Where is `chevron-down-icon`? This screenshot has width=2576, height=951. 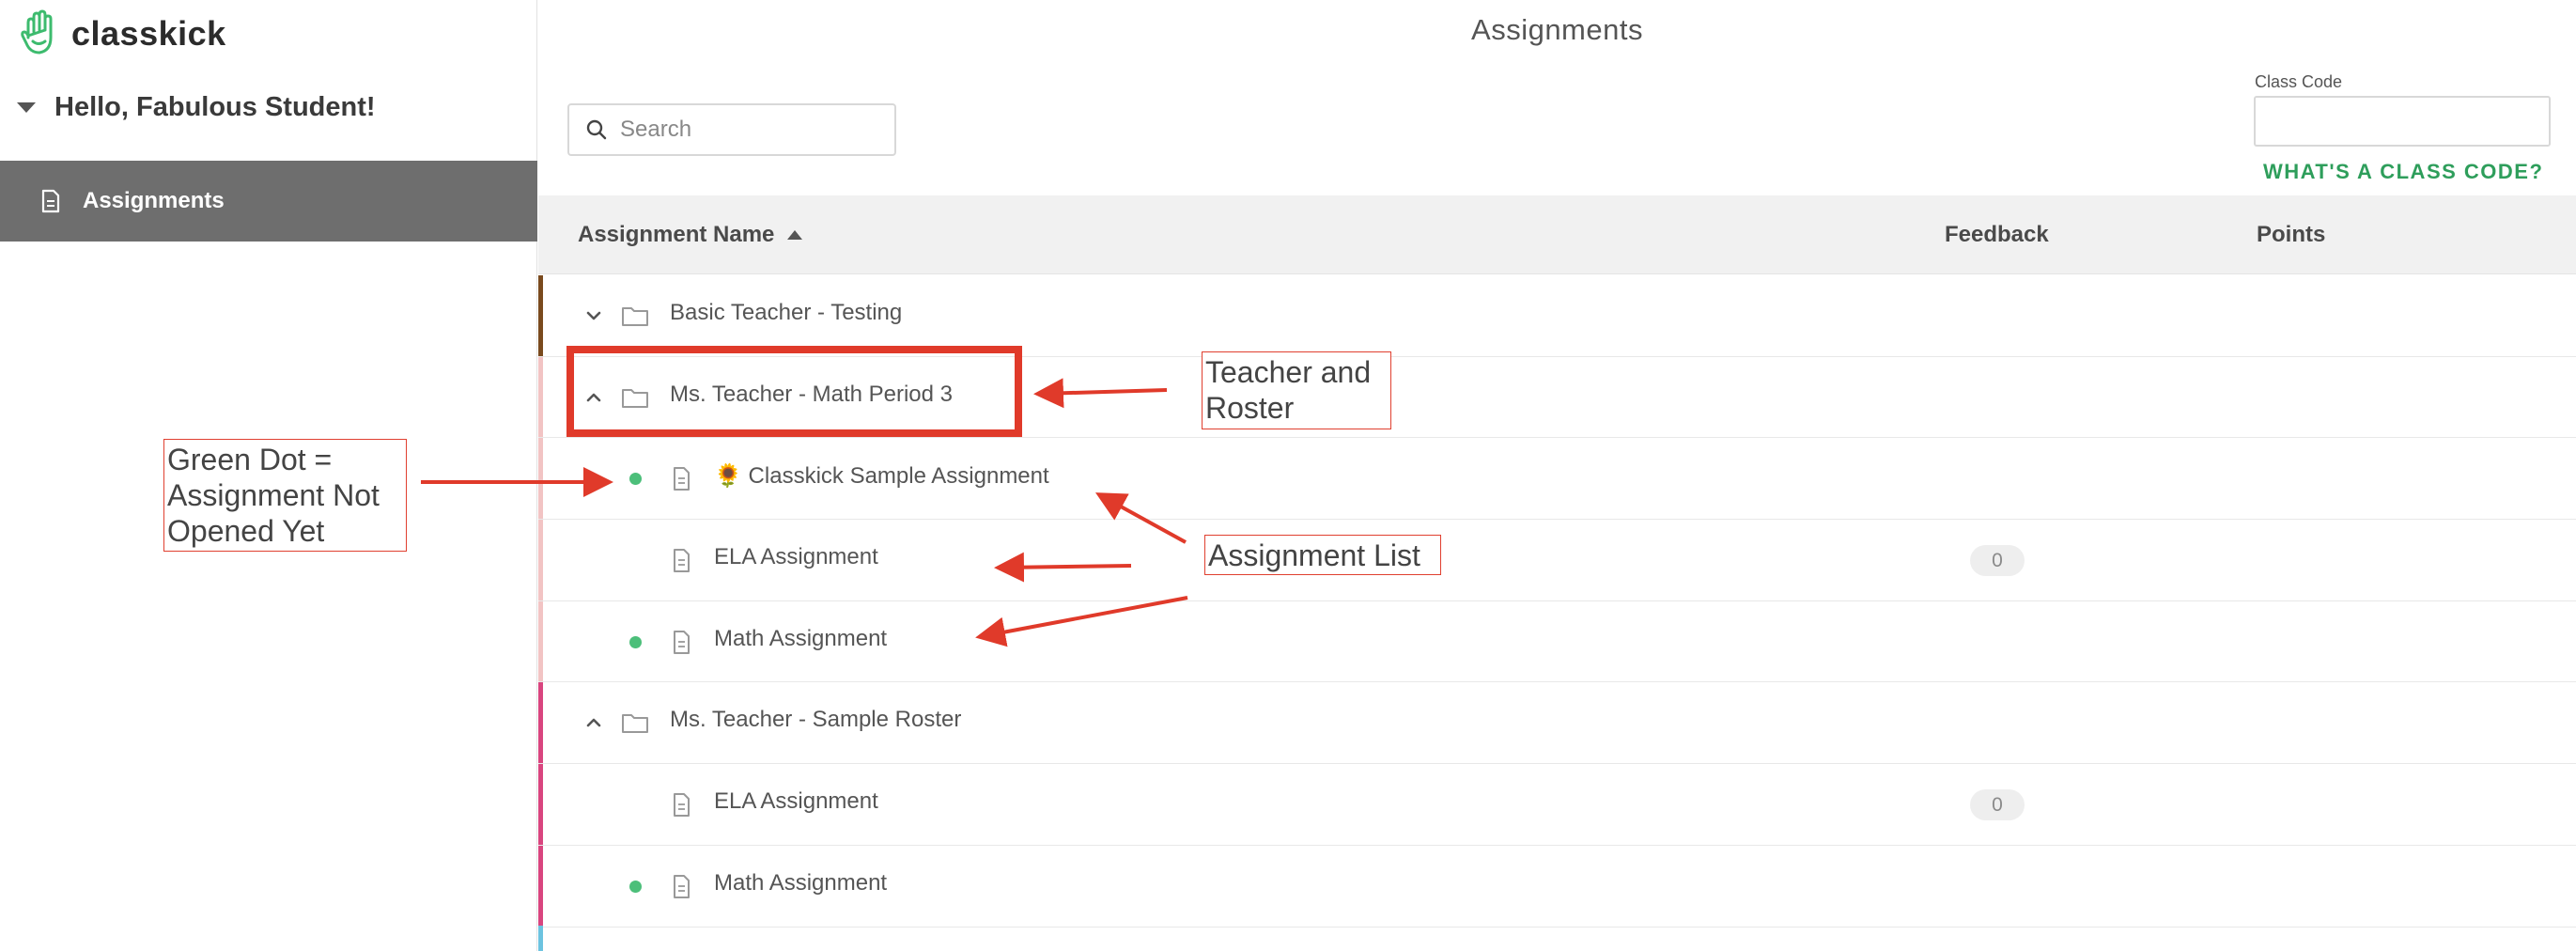 chevron-down-icon is located at coordinates (594, 316).